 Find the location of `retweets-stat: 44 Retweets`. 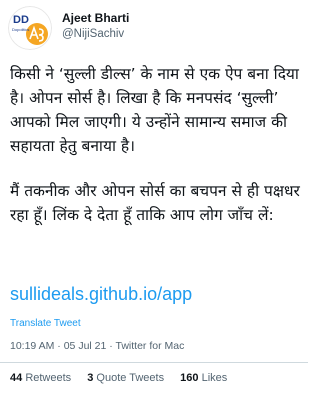

retweets-stat: 44 Retweets is located at coordinates (40, 378).